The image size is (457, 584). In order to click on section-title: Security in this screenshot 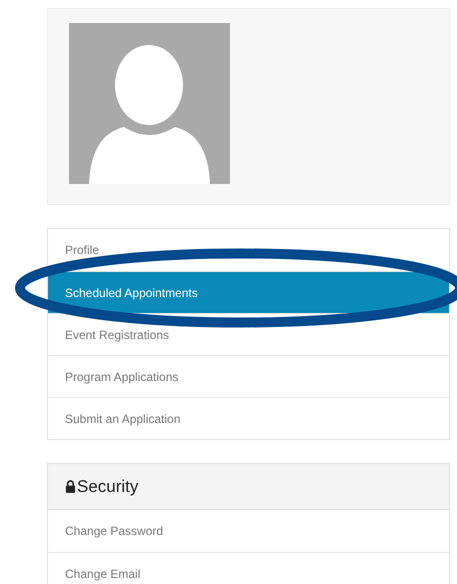, I will do `click(107, 486)`.